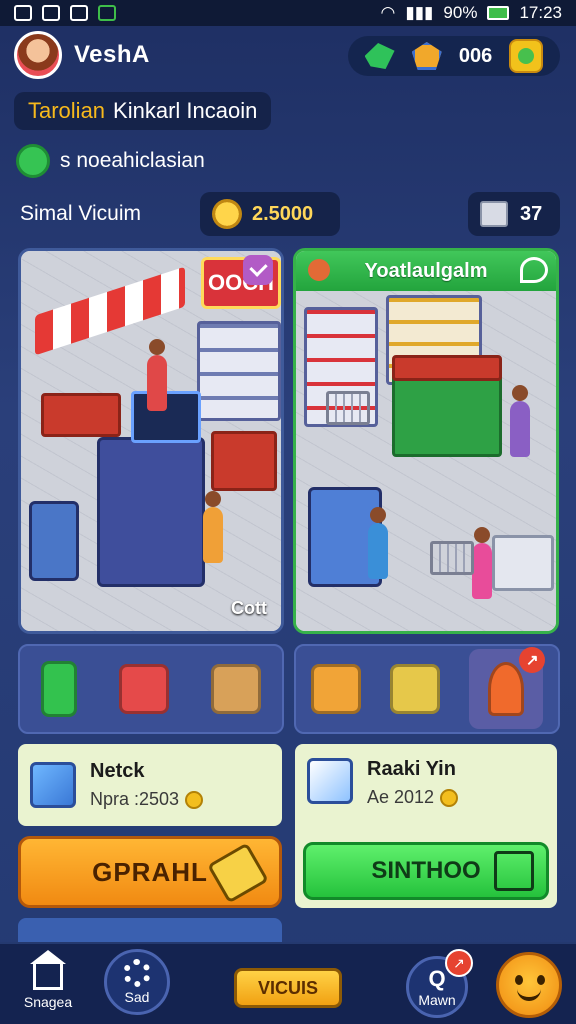 The width and height of the screenshot is (576, 1024). Describe the element at coordinates (48, 1002) in the screenshot. I see `nav-home-label: Snagea` at that location.